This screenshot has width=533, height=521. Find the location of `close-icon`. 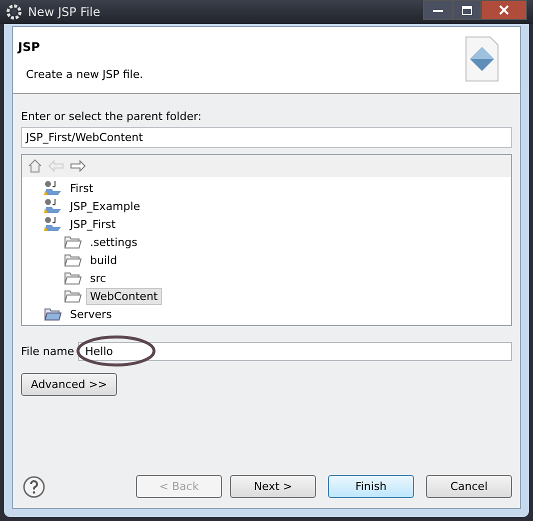

close-icon is located at coordinates (504, 10).